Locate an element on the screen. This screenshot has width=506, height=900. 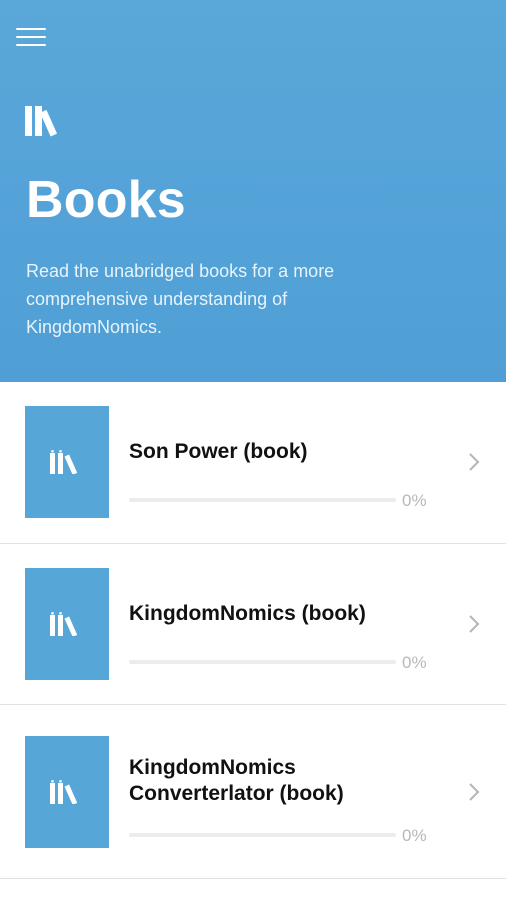
book-title: KingdomNomics (book) is located at coordinates (247, 613).